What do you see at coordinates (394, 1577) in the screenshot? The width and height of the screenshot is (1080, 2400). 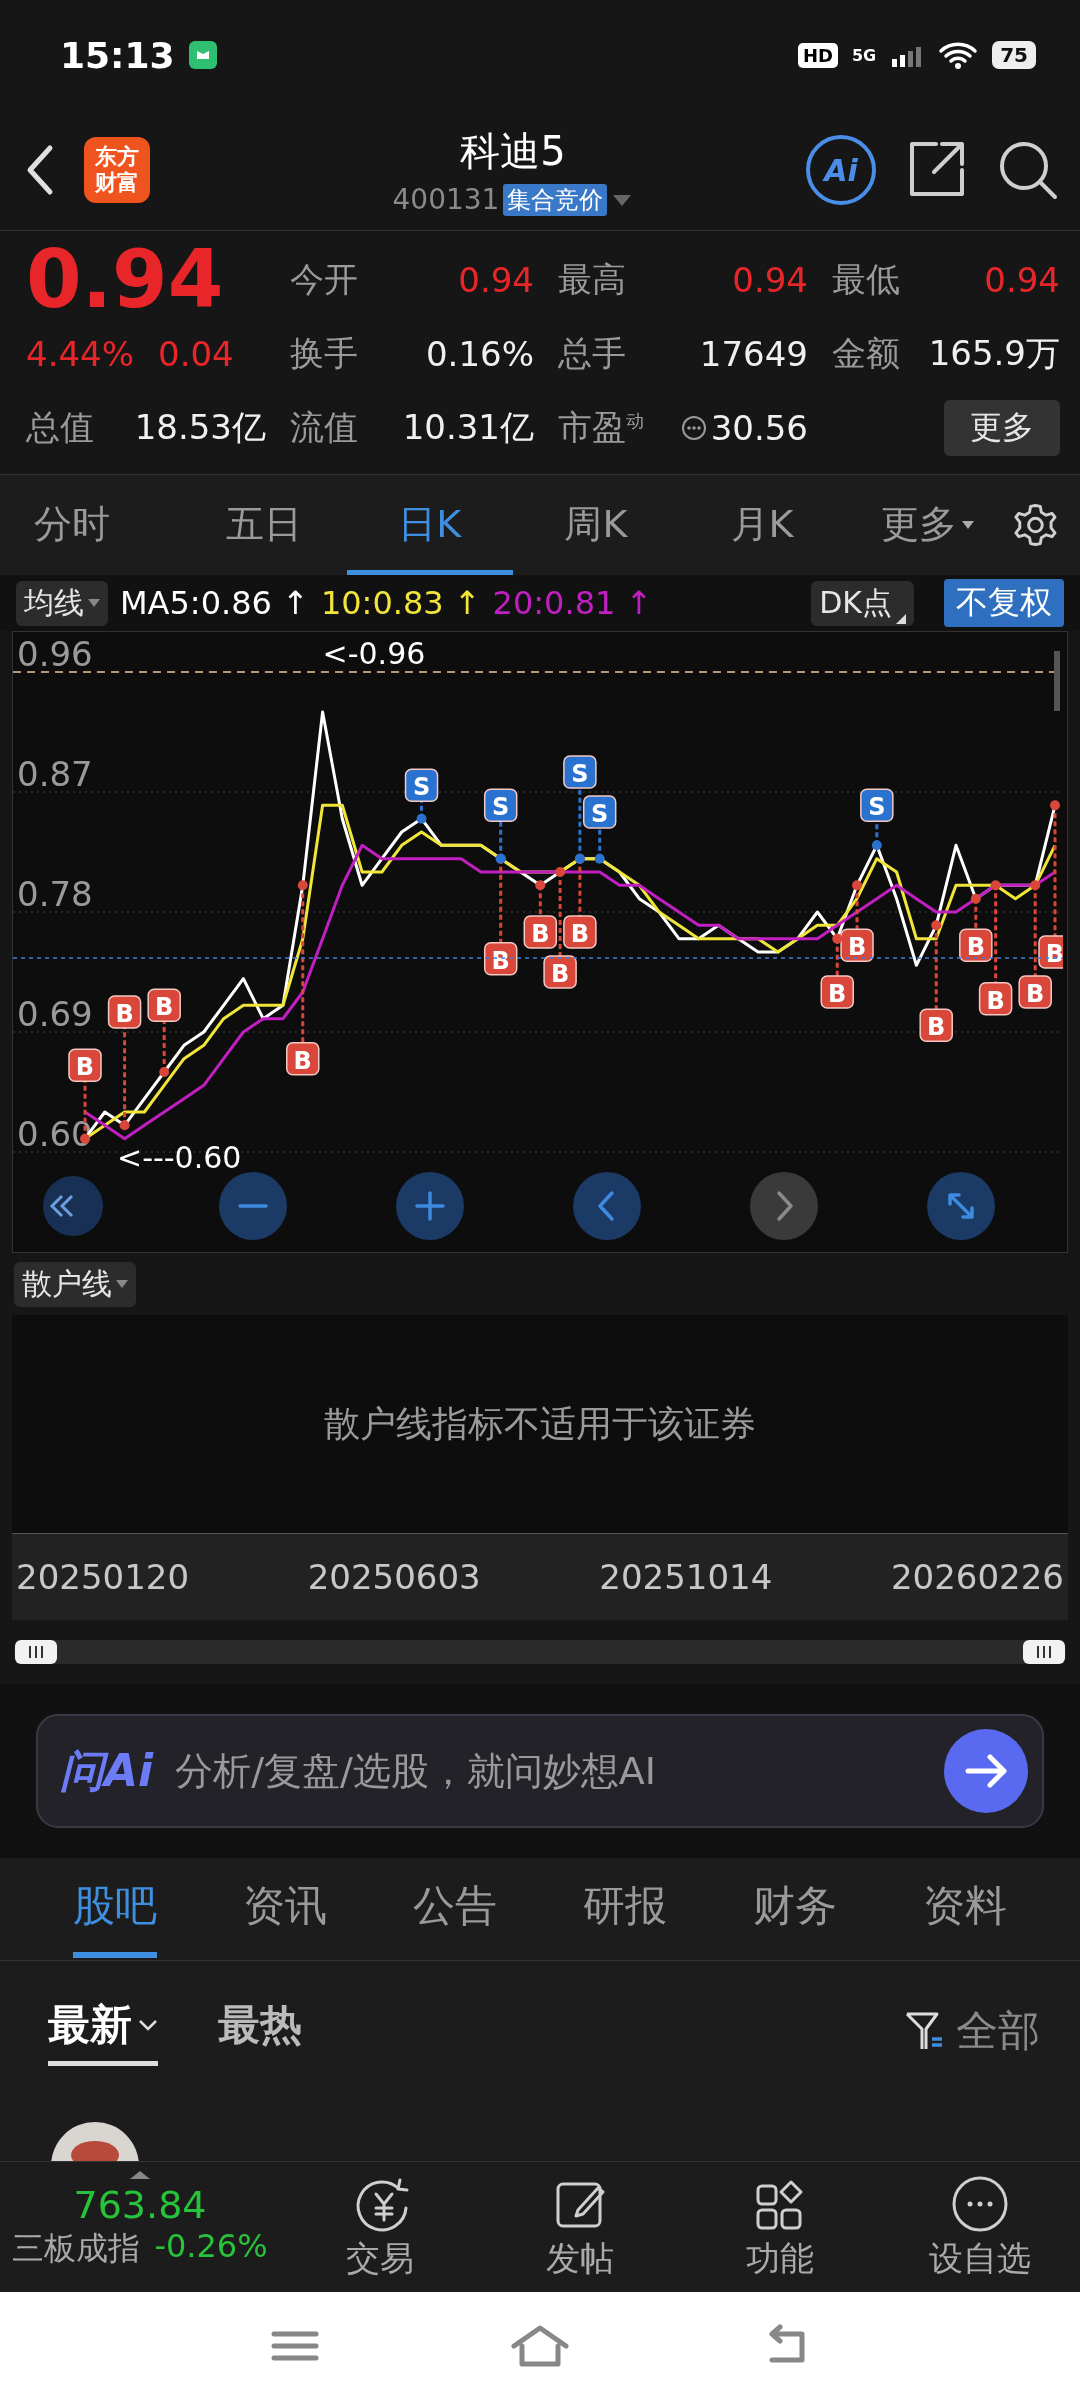 I see `date-label: 20250603` at bounding box center [394, 1577].